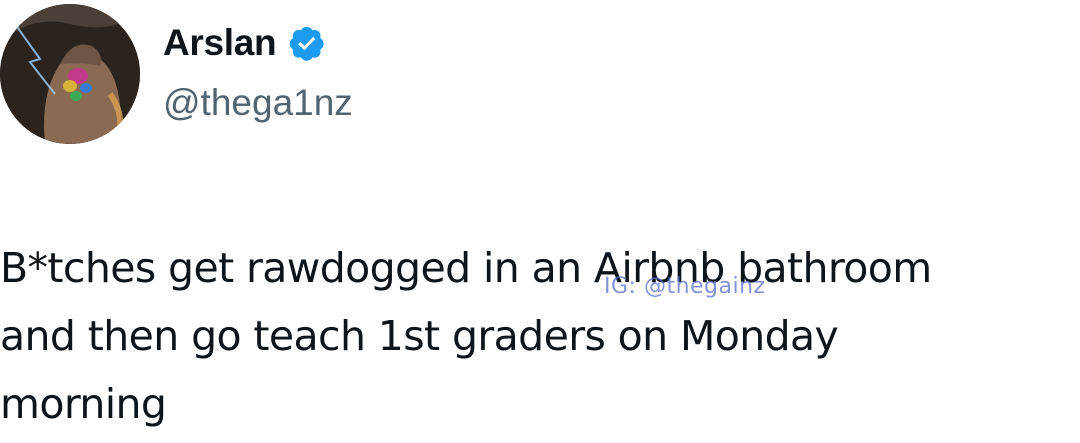  I want to click on author-handle: @thega1nz, so click(258, 103).